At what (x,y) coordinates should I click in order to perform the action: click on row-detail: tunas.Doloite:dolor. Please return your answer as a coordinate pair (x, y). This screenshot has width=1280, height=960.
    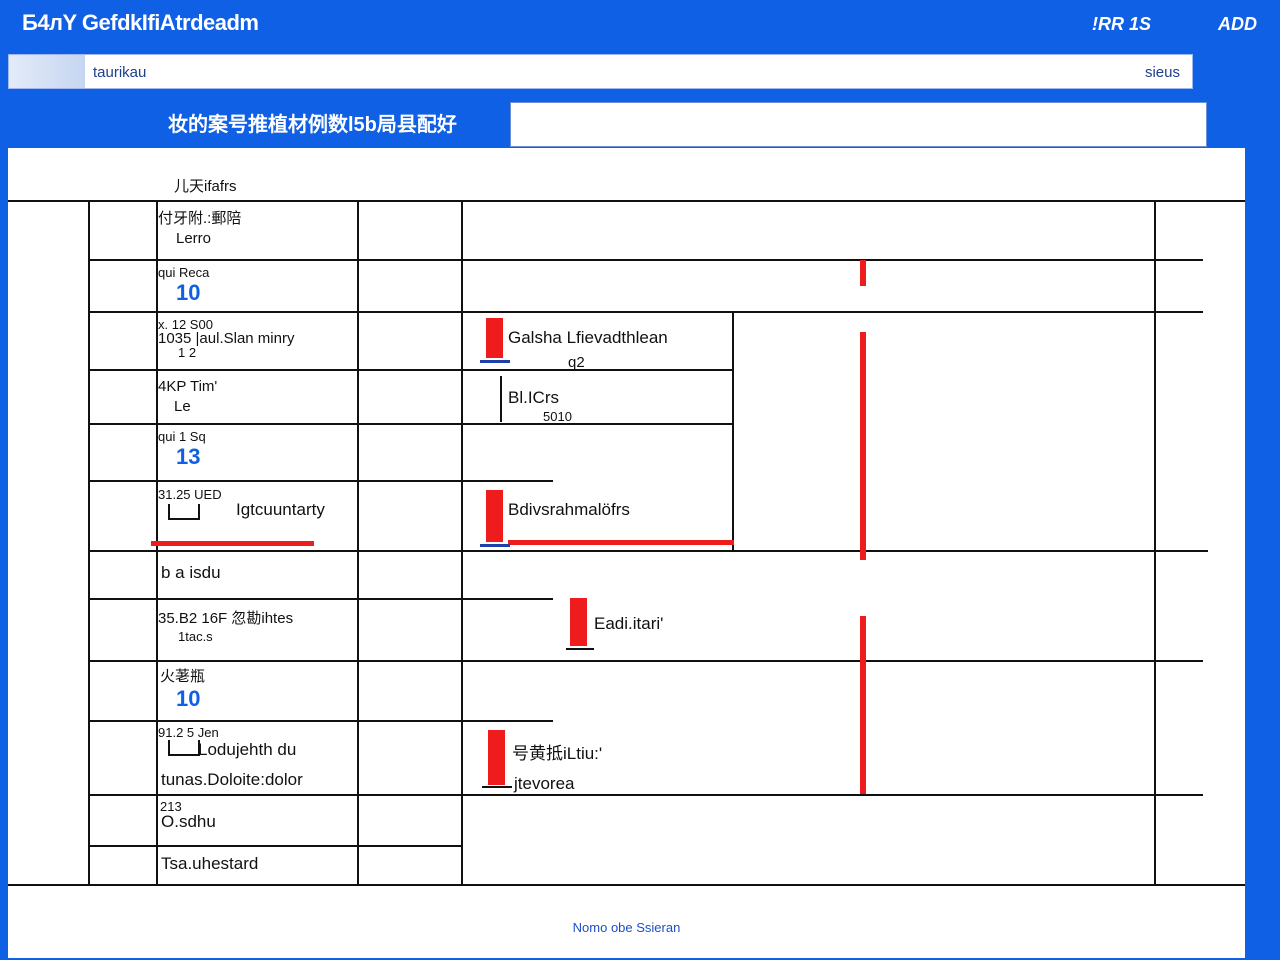
    Looking at the image, I should click on (232, 779).